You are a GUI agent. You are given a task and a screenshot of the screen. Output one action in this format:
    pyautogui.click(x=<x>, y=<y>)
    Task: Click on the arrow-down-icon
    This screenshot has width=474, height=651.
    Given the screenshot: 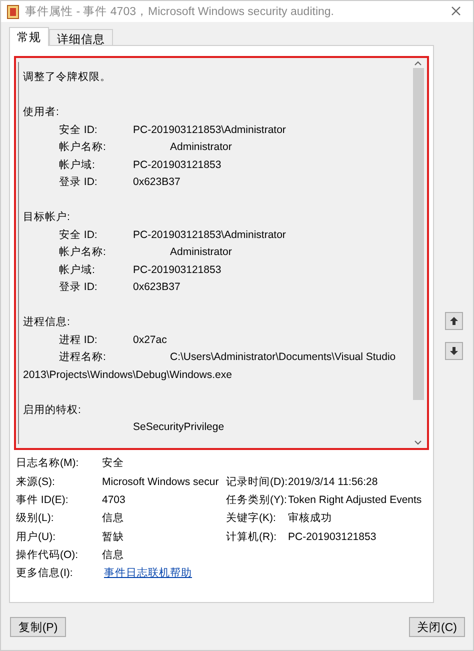 What is the action you would take?
    pyautogui.click(x=453, y=351)
    